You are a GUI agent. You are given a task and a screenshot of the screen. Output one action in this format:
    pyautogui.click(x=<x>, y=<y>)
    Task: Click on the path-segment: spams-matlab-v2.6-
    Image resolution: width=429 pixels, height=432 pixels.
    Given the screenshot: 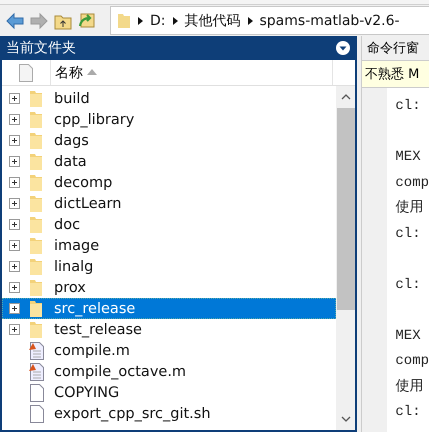 What is the action you would take?
    pyautogui.click(x=330, y=20)
    